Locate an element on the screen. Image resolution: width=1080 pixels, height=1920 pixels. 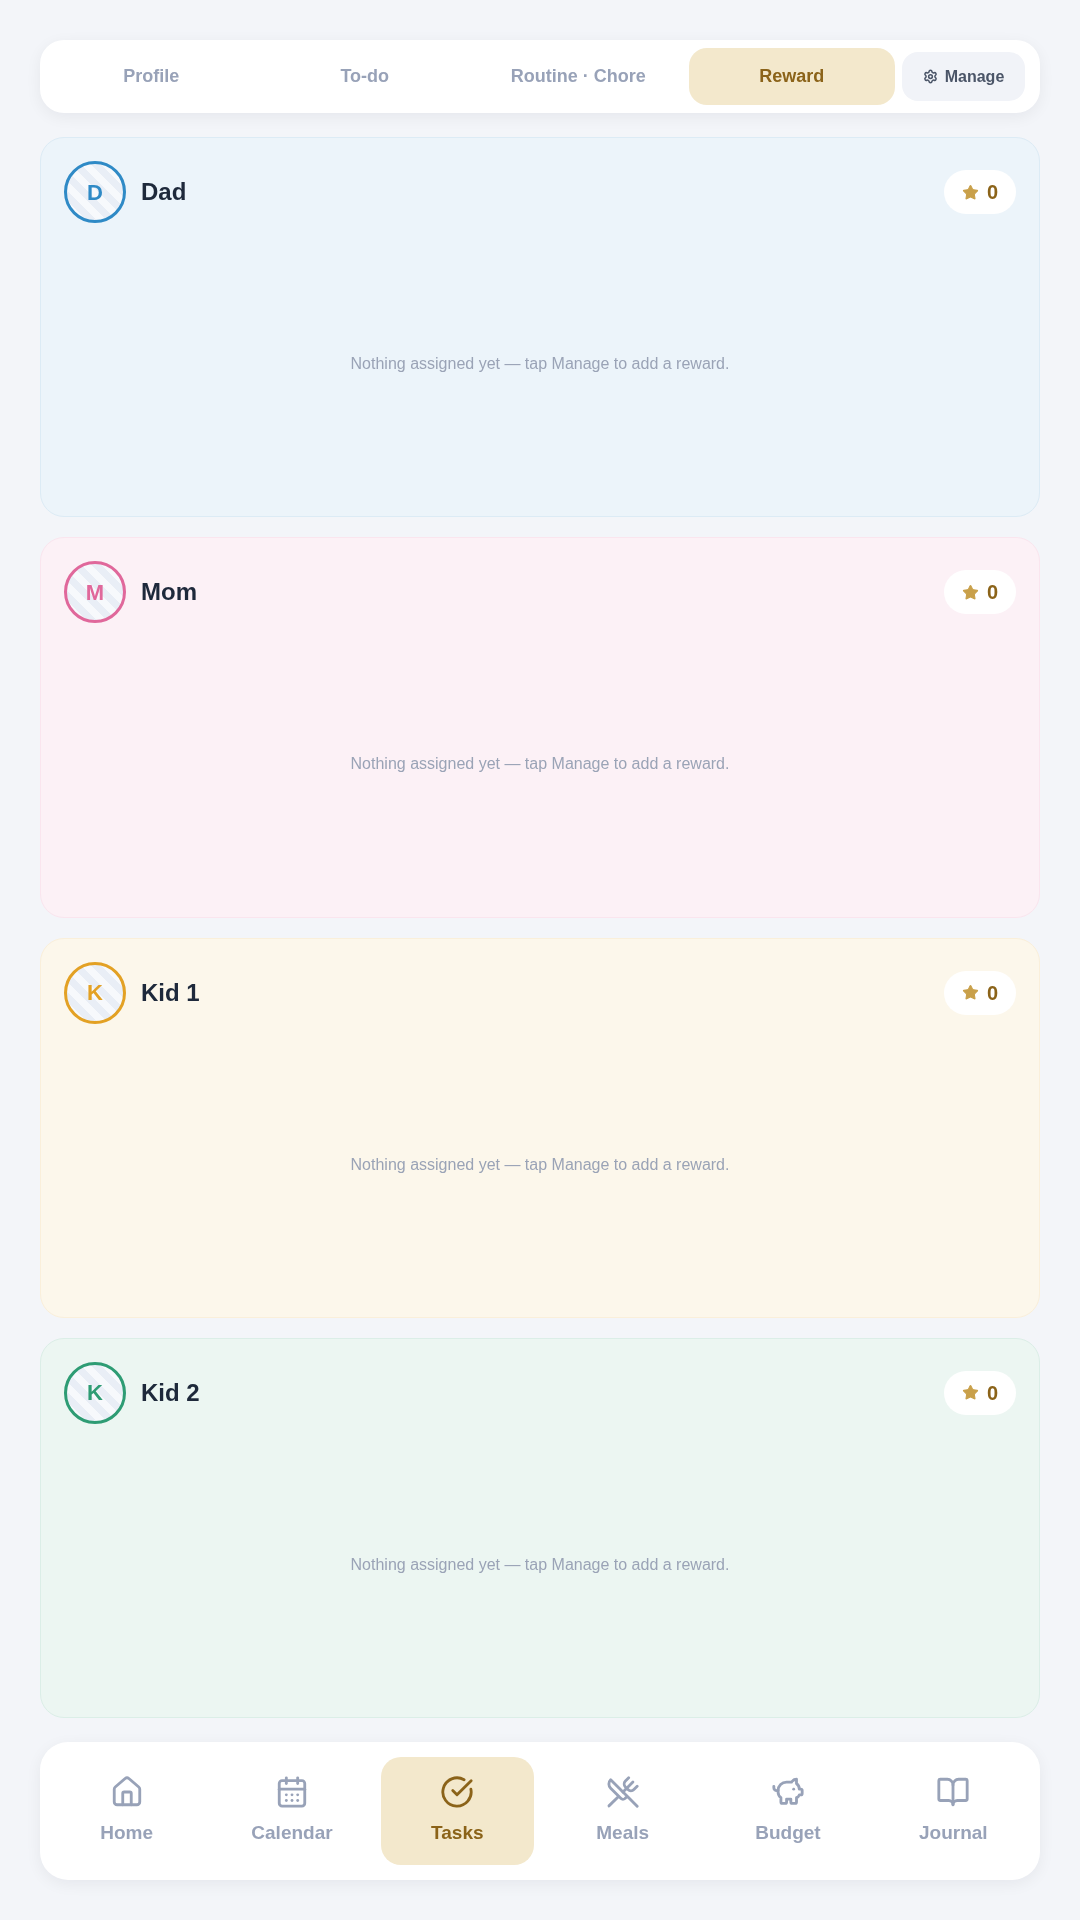
member-name: Mom is located at coordinates (169, 592).